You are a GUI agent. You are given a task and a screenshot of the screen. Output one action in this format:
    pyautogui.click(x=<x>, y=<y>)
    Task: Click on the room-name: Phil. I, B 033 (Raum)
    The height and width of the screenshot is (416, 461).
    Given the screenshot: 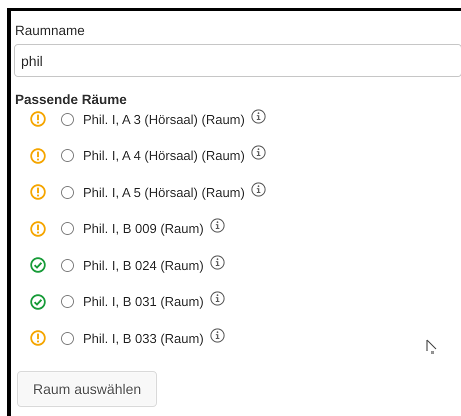 What is the action you would take?
    pyautogui.click(x=143, y=338)
    